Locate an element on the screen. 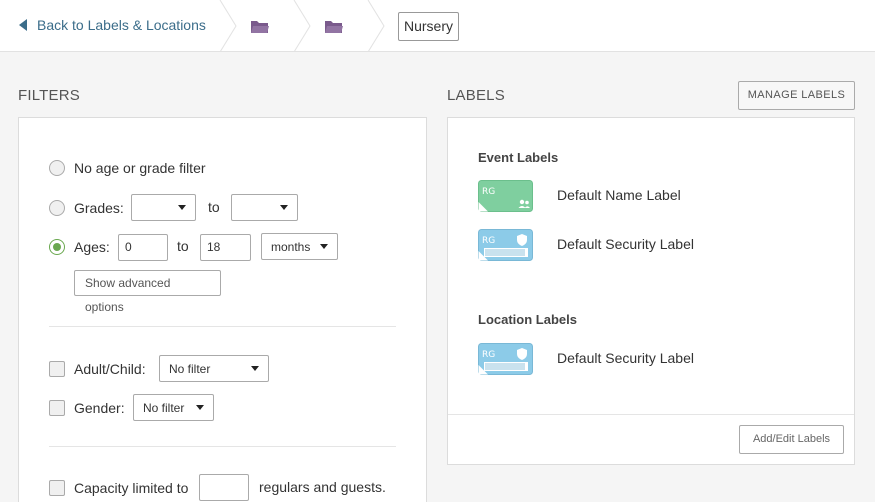  ages-label: Ages: is located at coordinates (92, 246).